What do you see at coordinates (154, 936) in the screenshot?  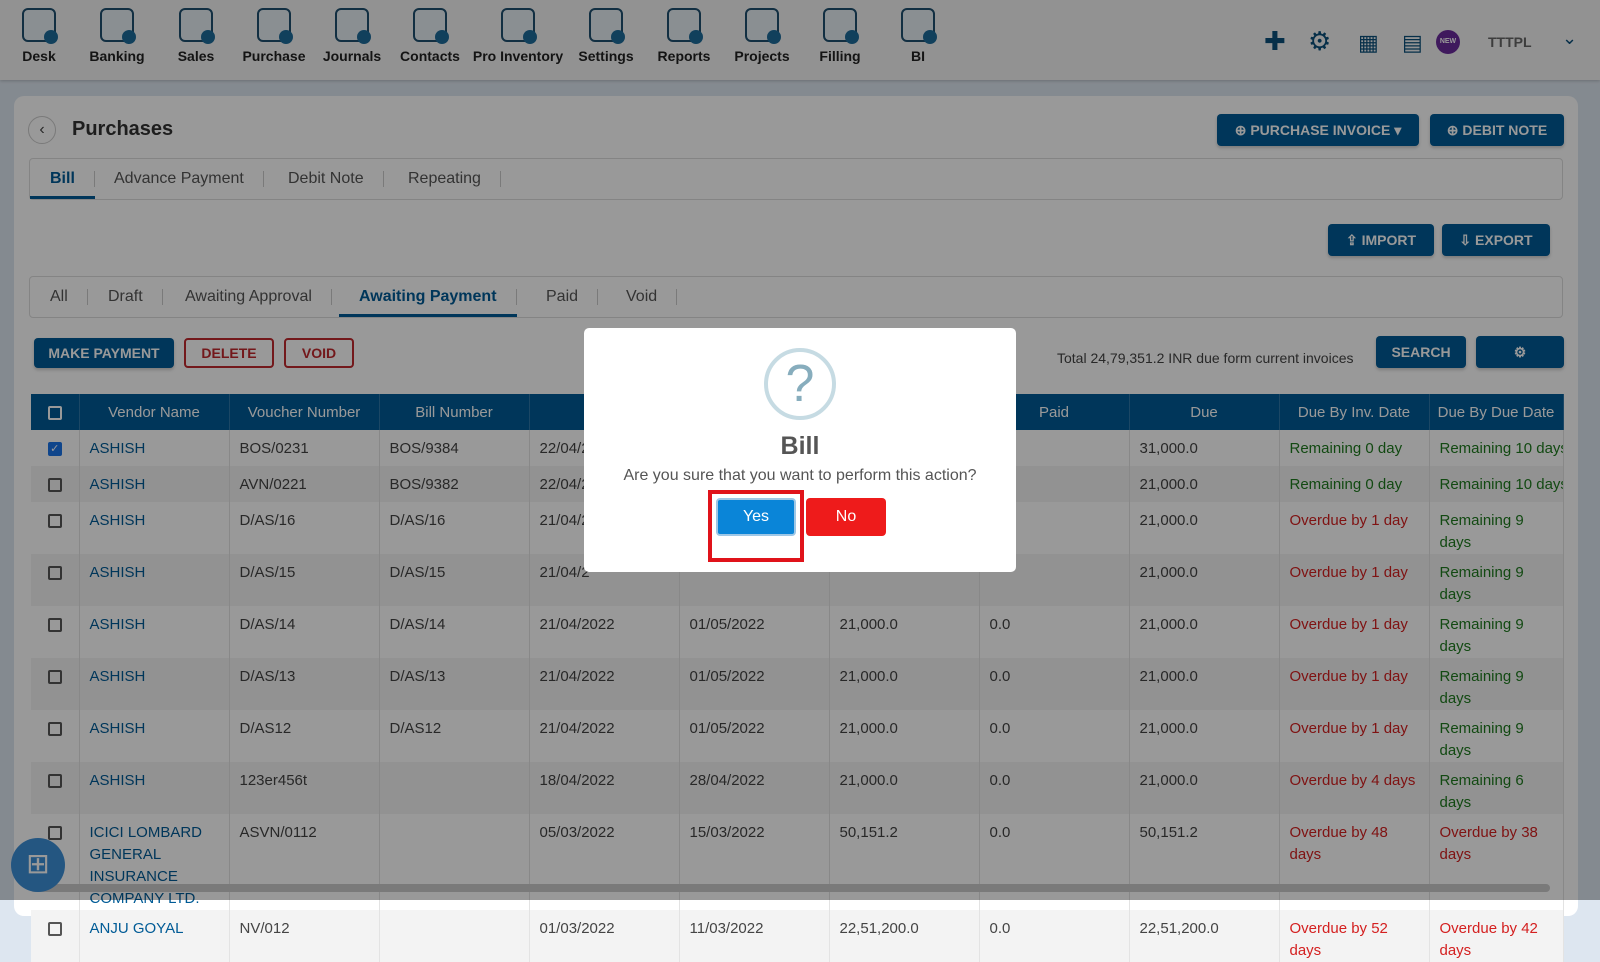 I see `vendor-link: ANJU GOYAL` at bounding box center [154, 936].